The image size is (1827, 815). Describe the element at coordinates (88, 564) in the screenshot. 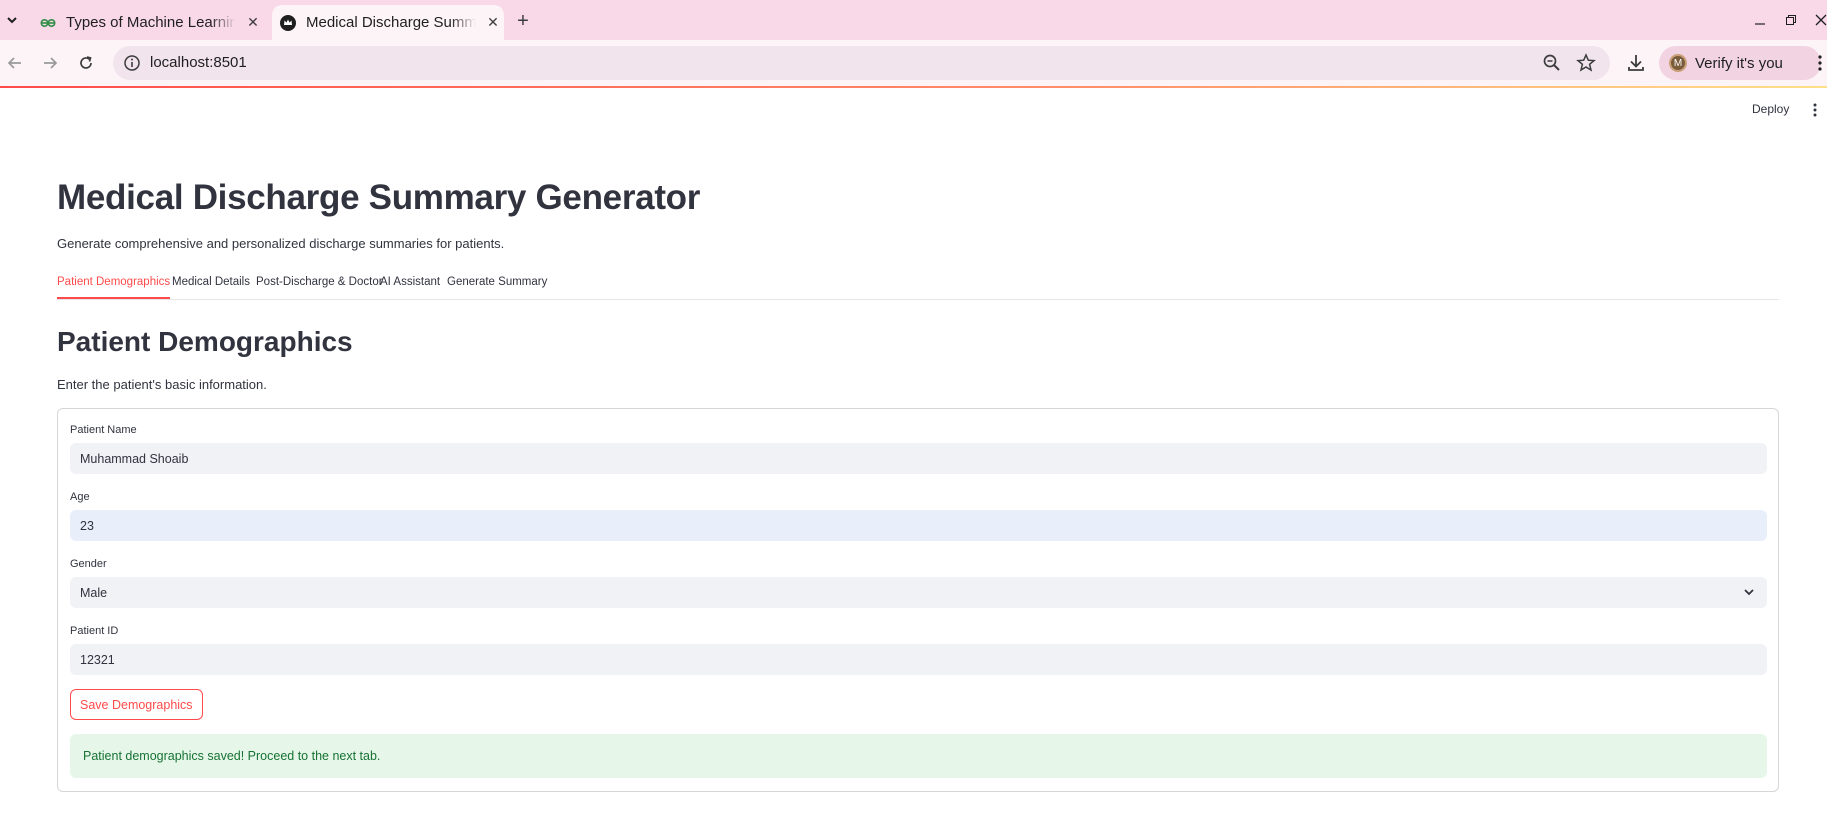

I see `gender-label: Gender` at that location.